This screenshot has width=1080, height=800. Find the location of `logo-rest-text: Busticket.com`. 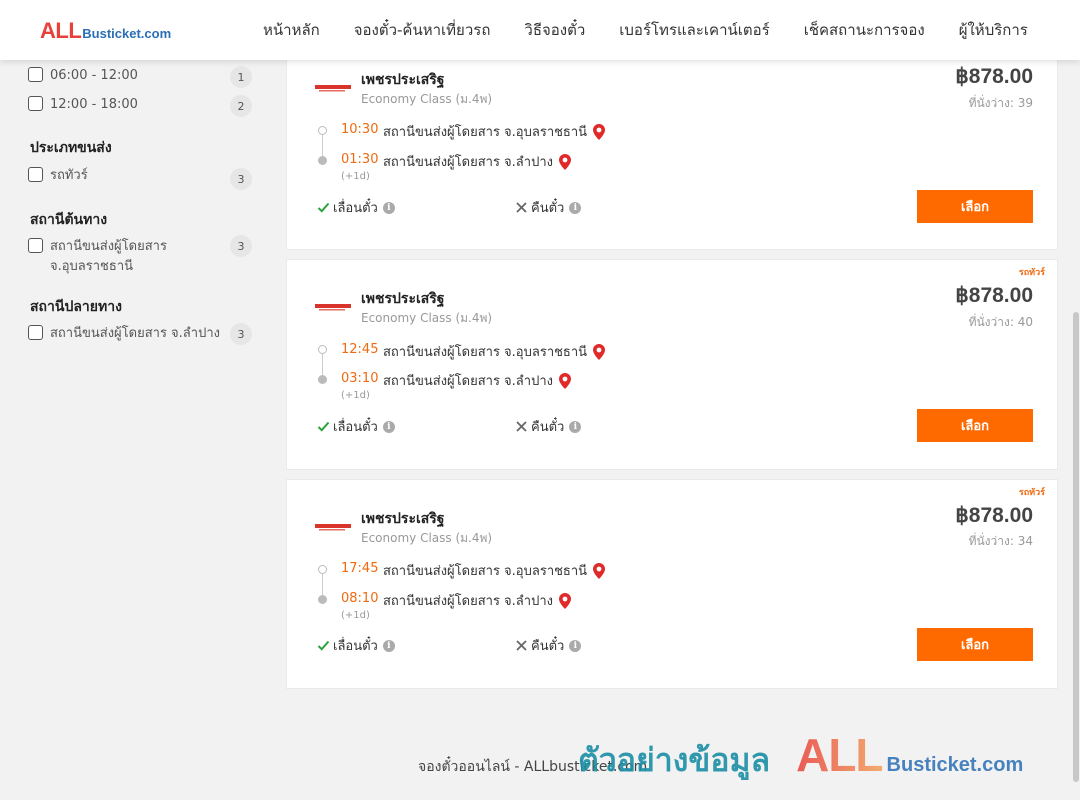

logo-rest-text: Busticket.com is located at coordinates (127, 33).